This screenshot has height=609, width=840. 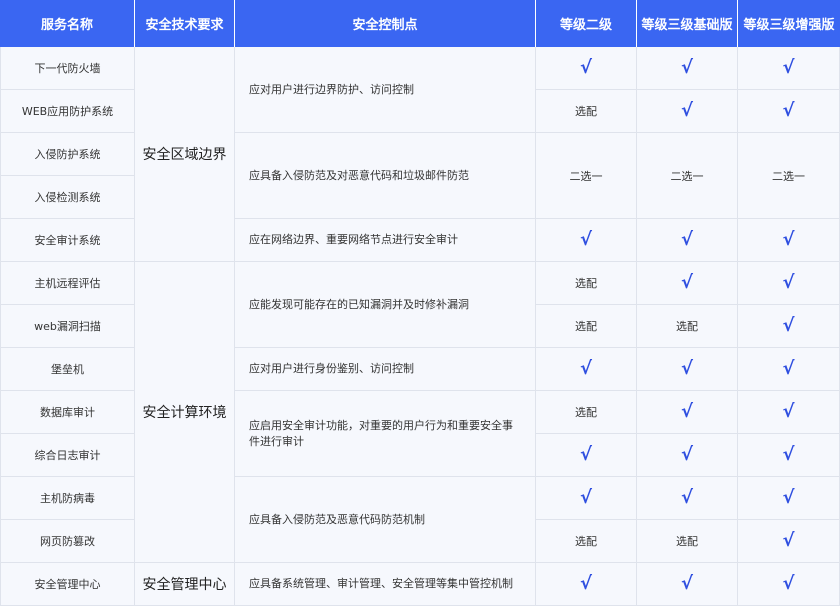 What do you see at coordinates (185, 23) in the screenshot?
I see `header-security-requirement: 安全技术要求` at bounding box center [185, 23].